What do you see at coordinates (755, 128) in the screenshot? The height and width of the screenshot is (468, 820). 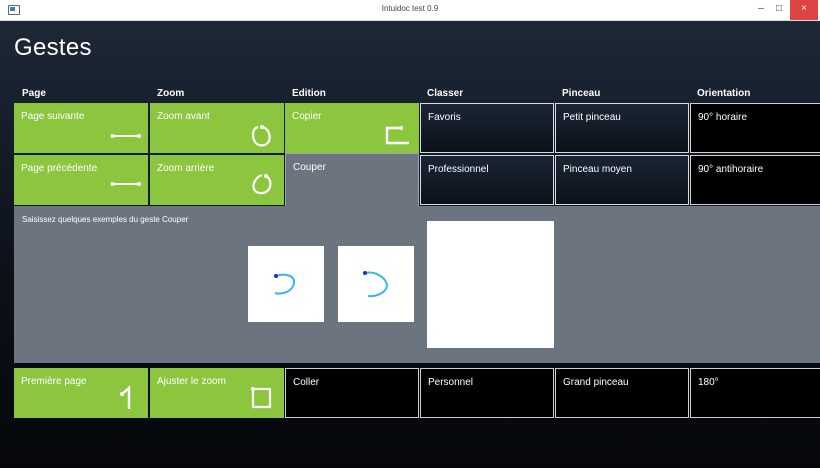 I see `gesture-tile-90-horaire: 90° horaire` at bounding box center [755, 128].